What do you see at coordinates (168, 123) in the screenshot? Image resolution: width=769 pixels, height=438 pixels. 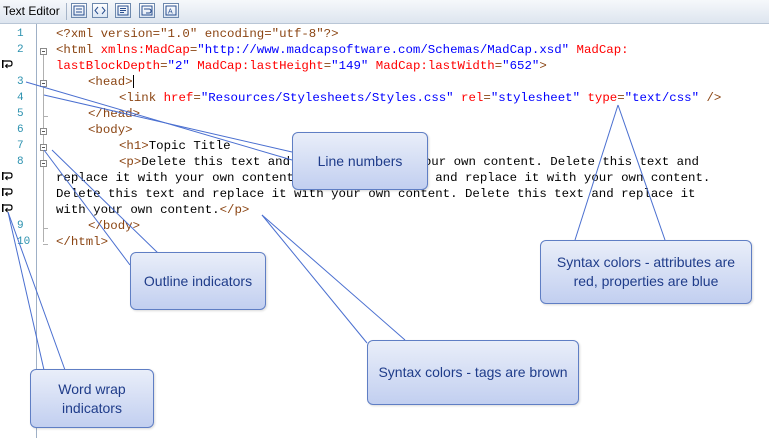 I see `leader-line-numbers` at bounding box center [168, 123].